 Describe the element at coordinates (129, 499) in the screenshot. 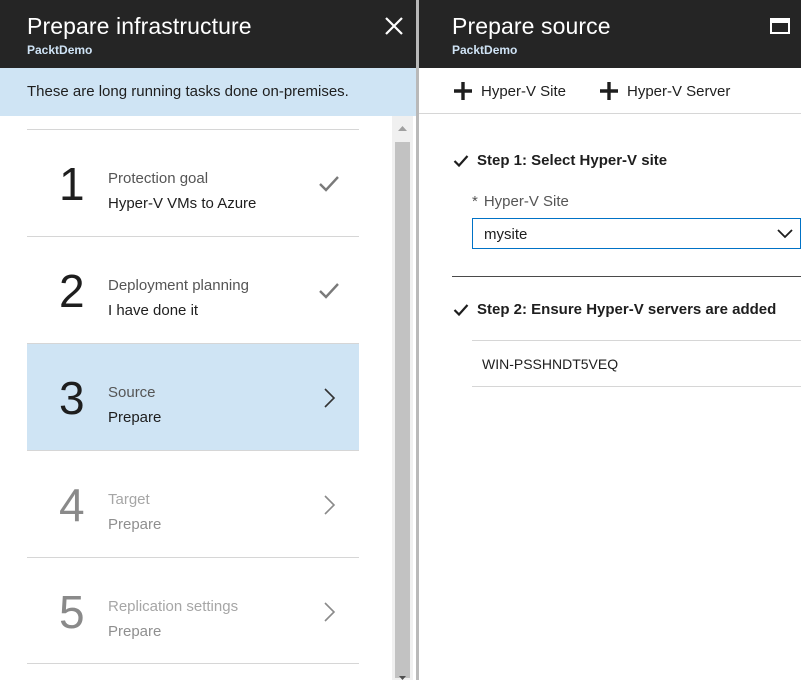

I see `step-title: Target` at that location.